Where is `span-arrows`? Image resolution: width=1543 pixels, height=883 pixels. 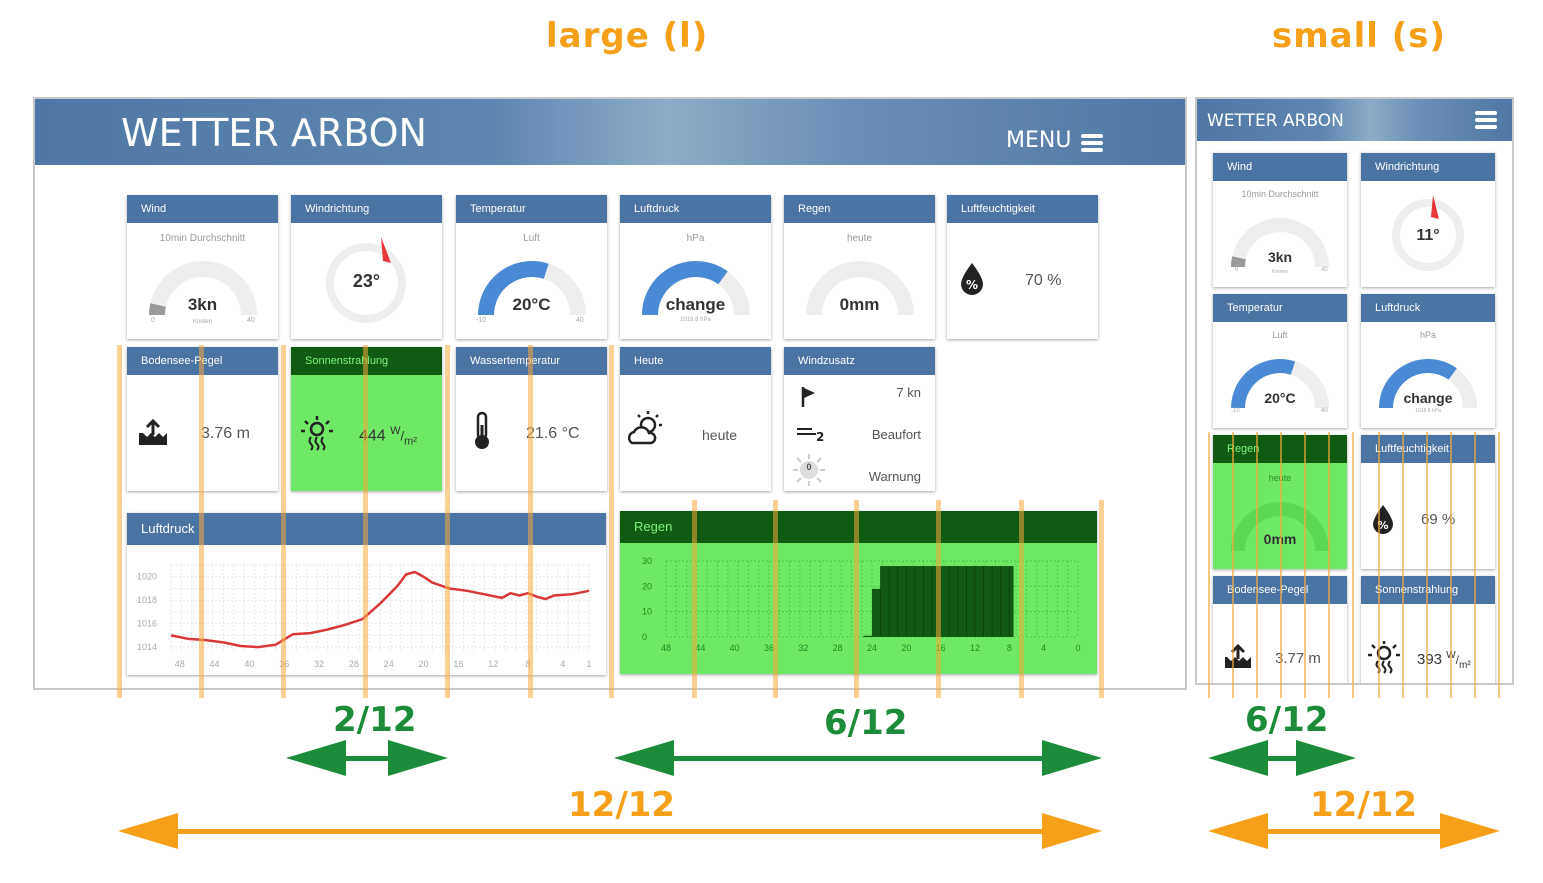
span-arrows is located at coordinates (809, 794).